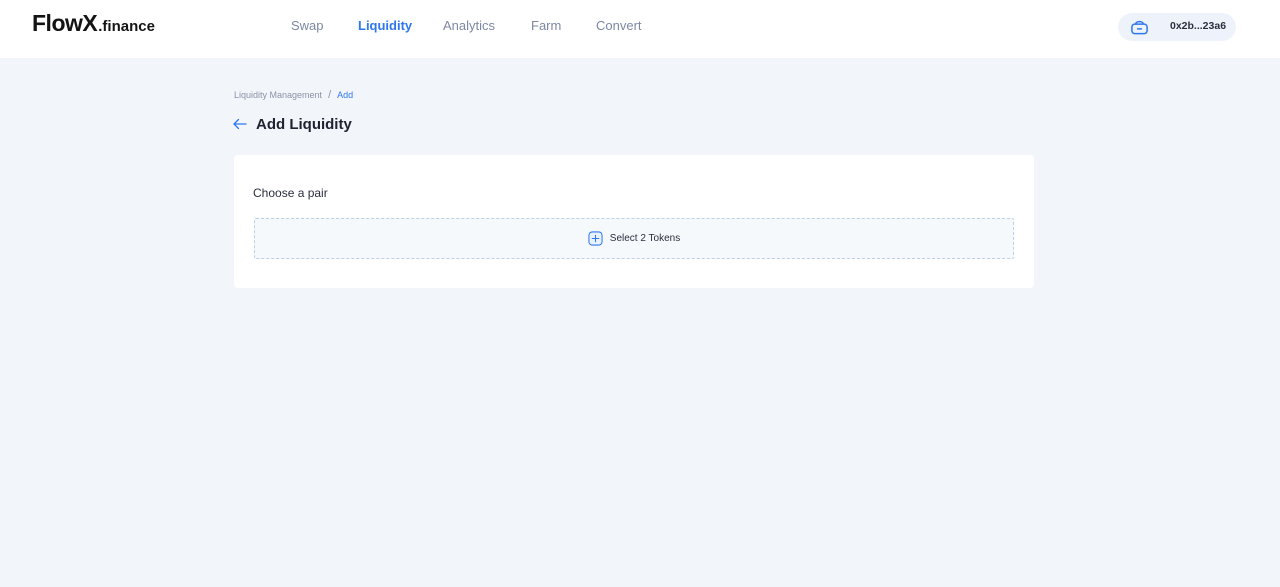  I want to click on logo: FlowX .finance, so click(93, 25).